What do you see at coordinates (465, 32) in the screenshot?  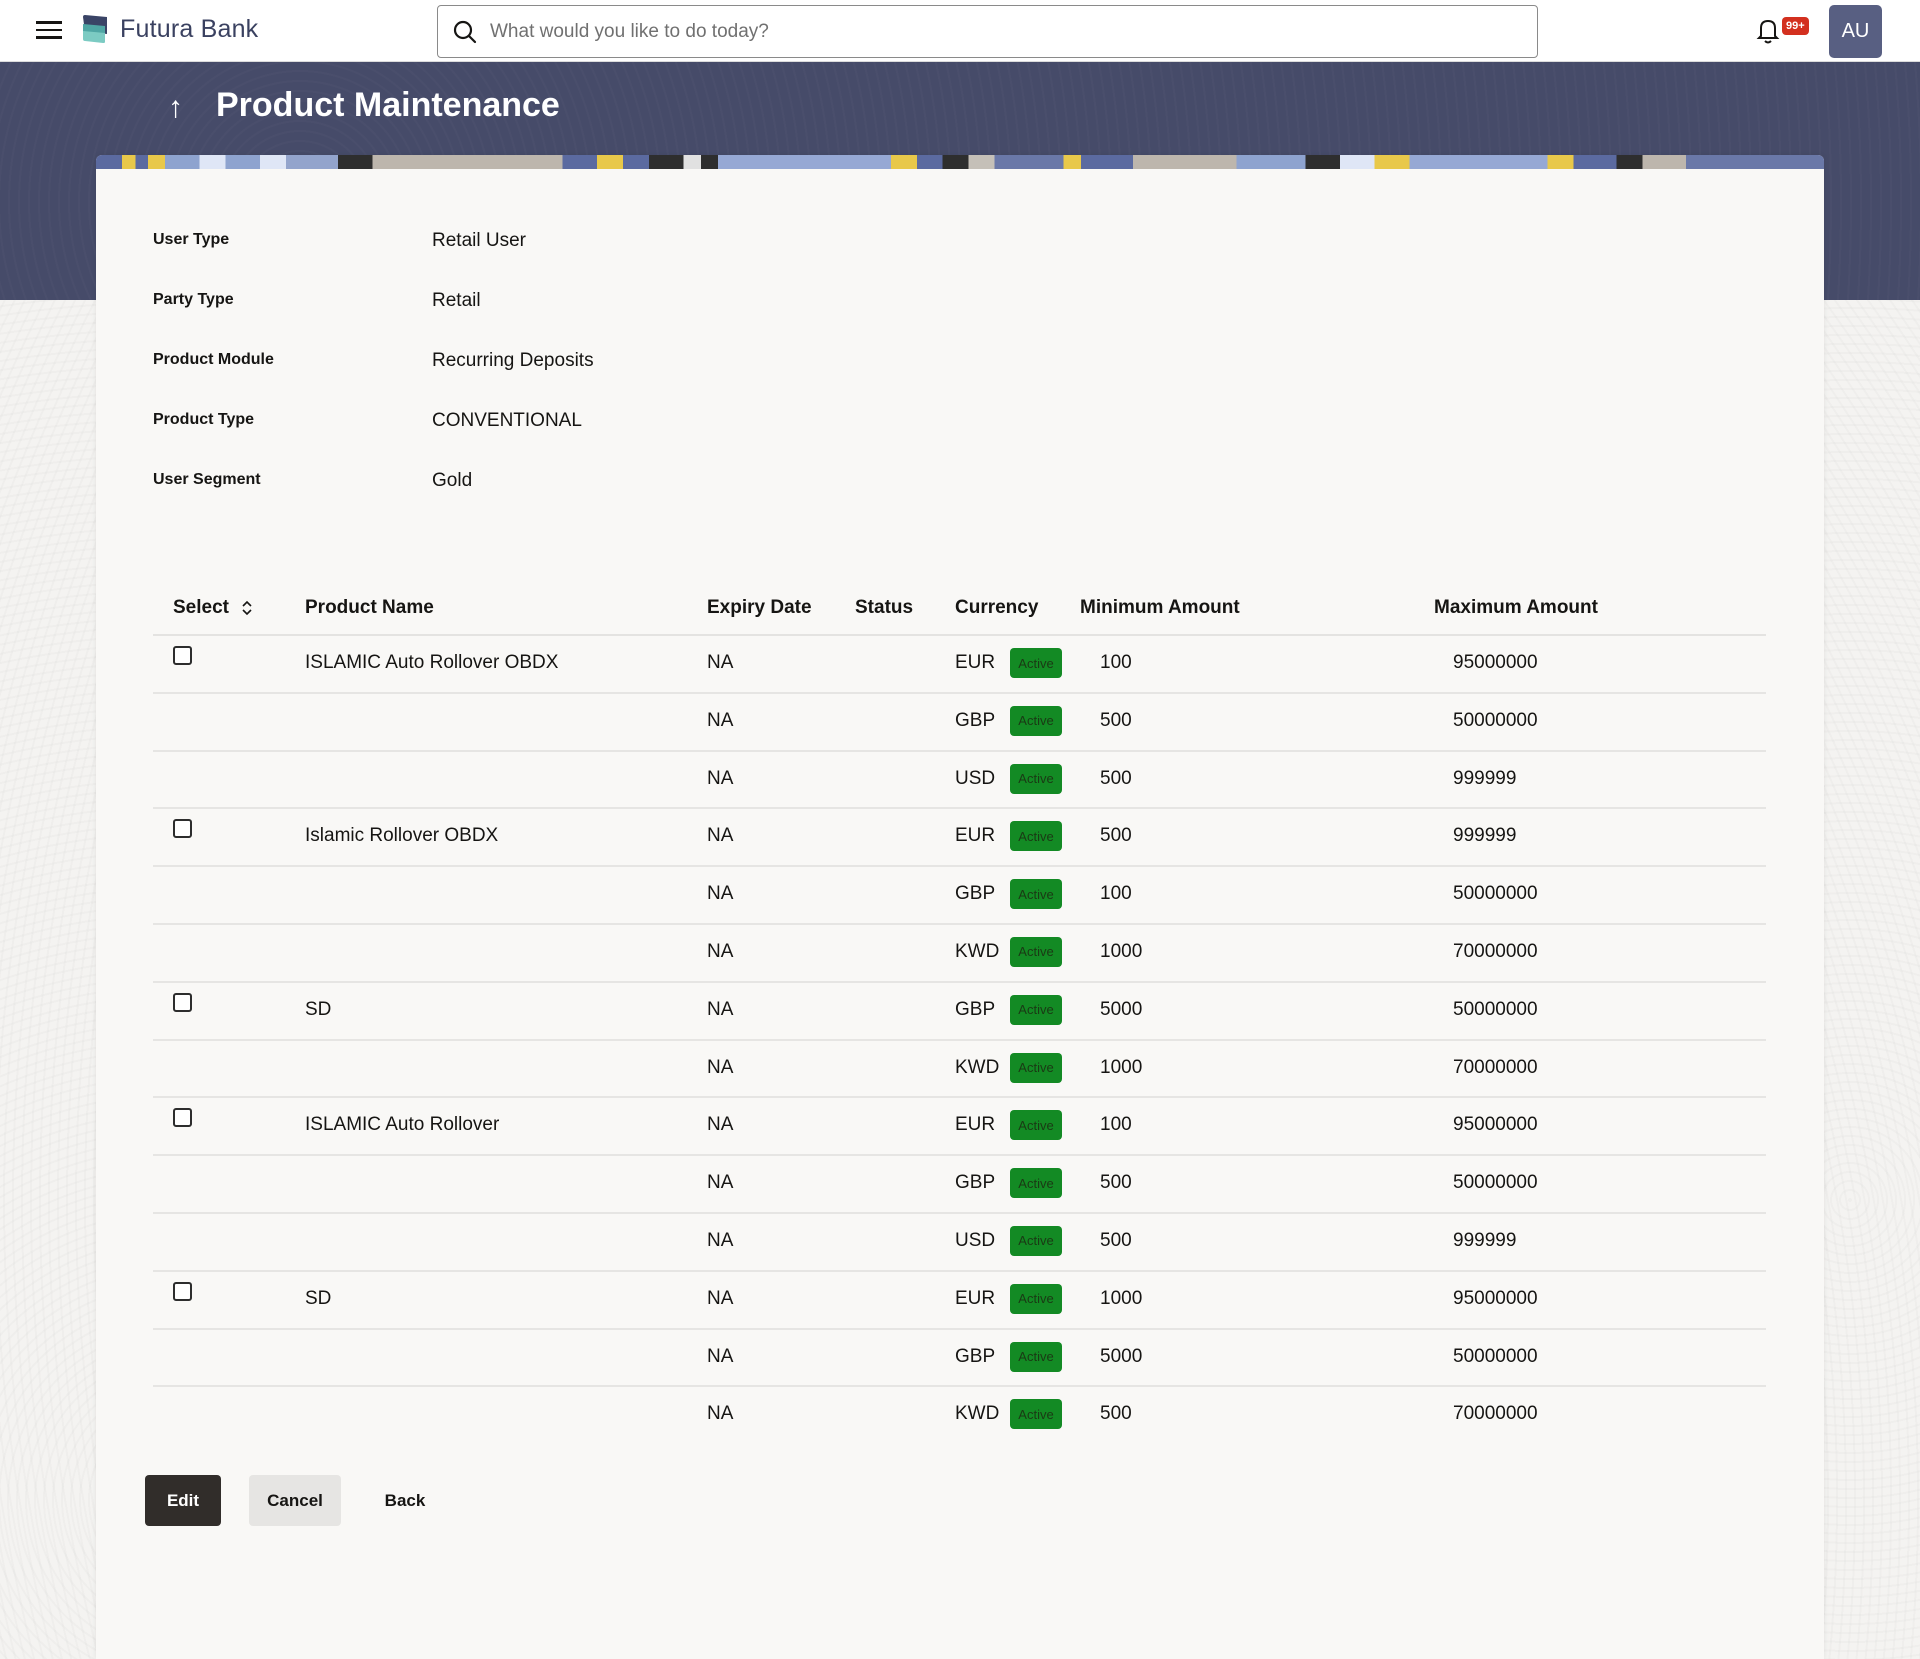 I see `search-icon` at bounding box center [465, 32].